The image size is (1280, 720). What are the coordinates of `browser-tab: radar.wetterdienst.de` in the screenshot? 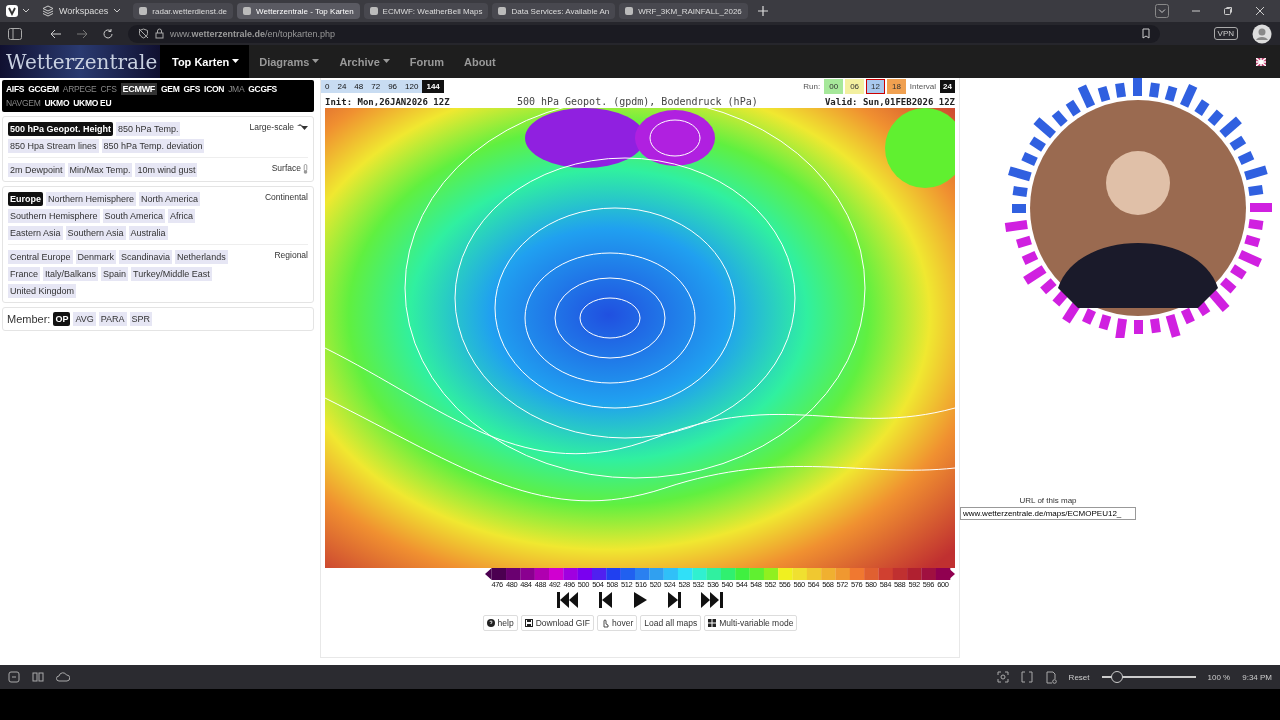 It's located at (183, 11).